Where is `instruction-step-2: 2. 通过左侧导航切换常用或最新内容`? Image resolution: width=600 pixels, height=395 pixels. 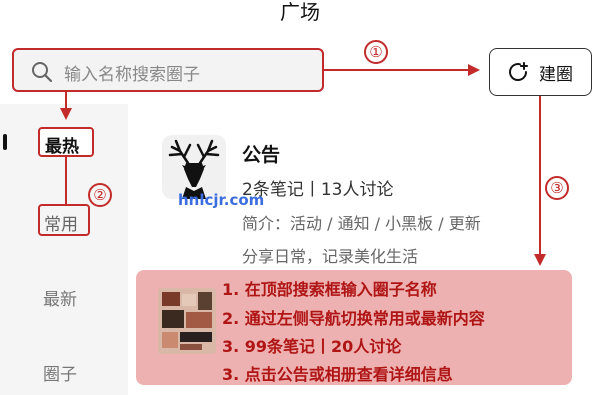 instruction-step-2: 2. 通过左侧导航切换常用或最新内容 is located at coordinates (353, 318).